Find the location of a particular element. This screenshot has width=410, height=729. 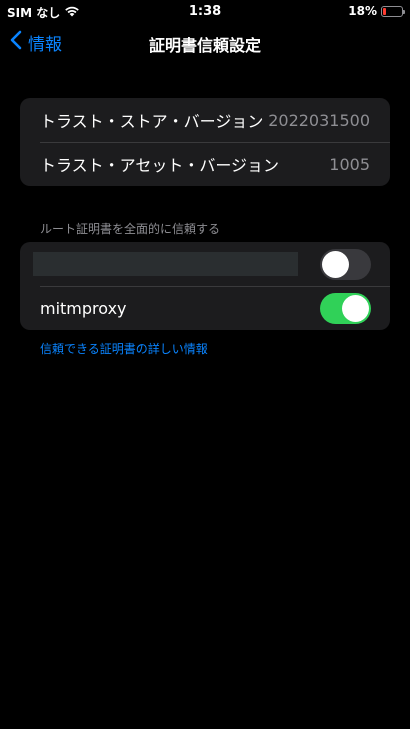

certificate-row-redacted is located at coordinates (205, 264).